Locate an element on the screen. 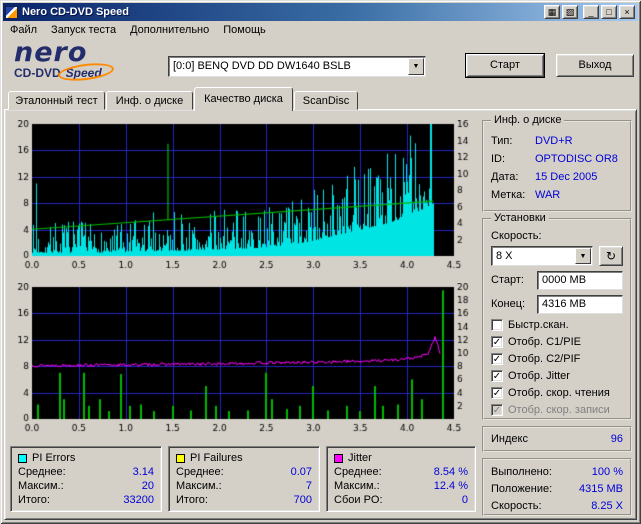 This screenshot has width=641, height=524. scan-end-label: Конец: is located at coordinates (508, 304).